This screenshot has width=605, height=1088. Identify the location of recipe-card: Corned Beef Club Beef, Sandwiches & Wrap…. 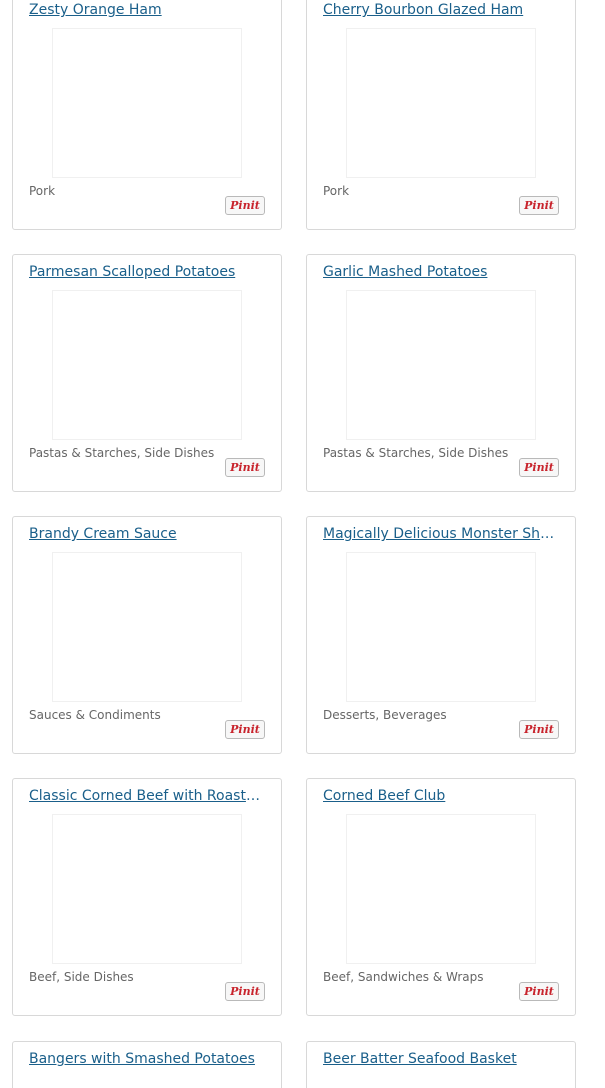
(441, 897).